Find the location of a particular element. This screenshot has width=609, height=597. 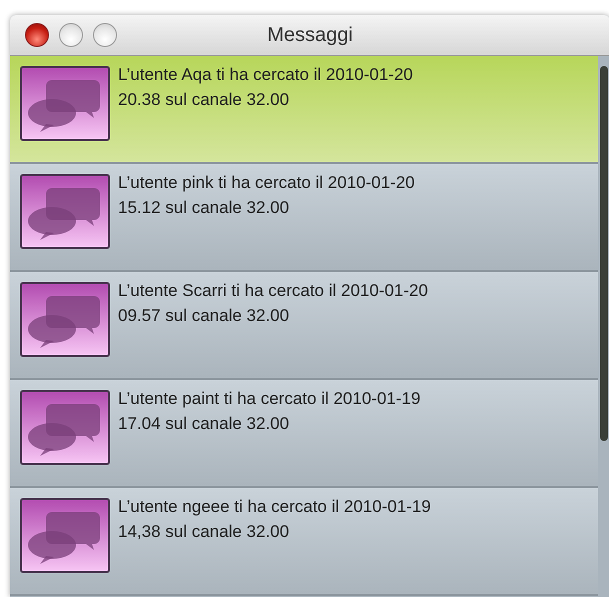

window-title: Messaggi is located at coordinates (310, 35).